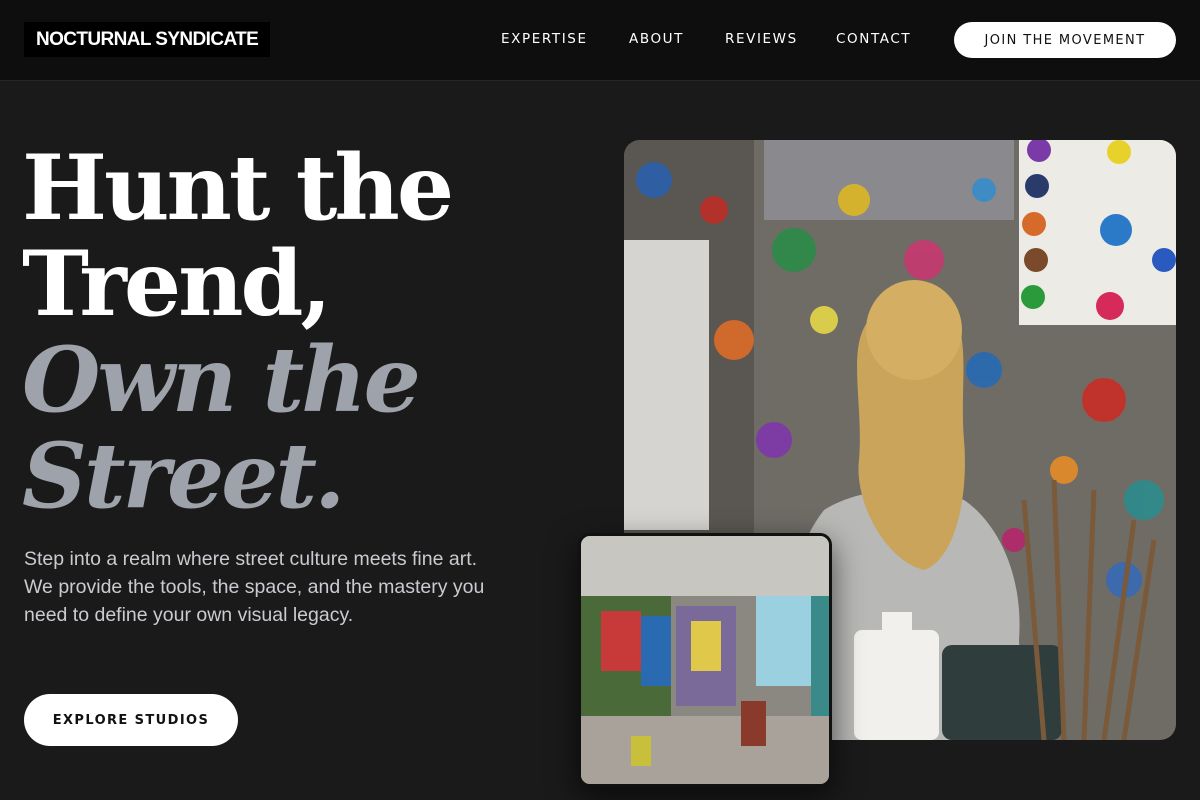  I want to click on studio-interior-image, so click(705, 660).